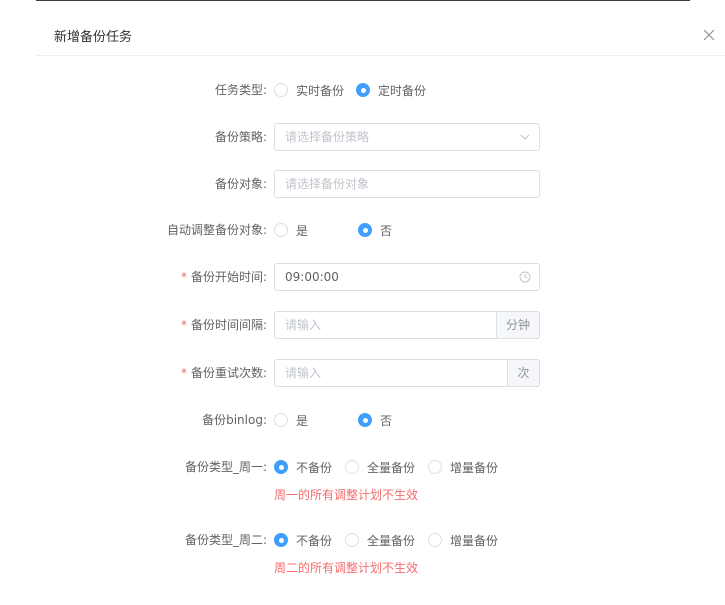 This screenshot has height=605, width=725. Describe the element at coordinates (240, 90) in the screenshot. I see `task-type-label: 任务类型:` at that location.